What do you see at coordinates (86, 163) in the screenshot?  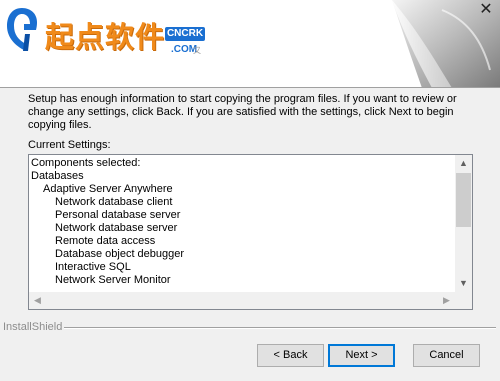 I see `settings-line: Components selected:` at bounding box center [86, 163].